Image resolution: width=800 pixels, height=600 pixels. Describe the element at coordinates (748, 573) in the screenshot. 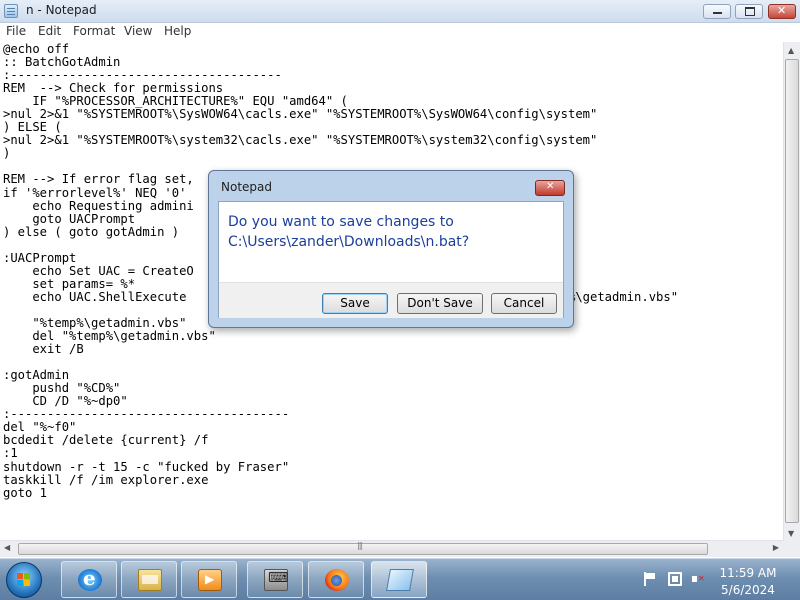

I see `clock-time: 11:59 AM` at that location.